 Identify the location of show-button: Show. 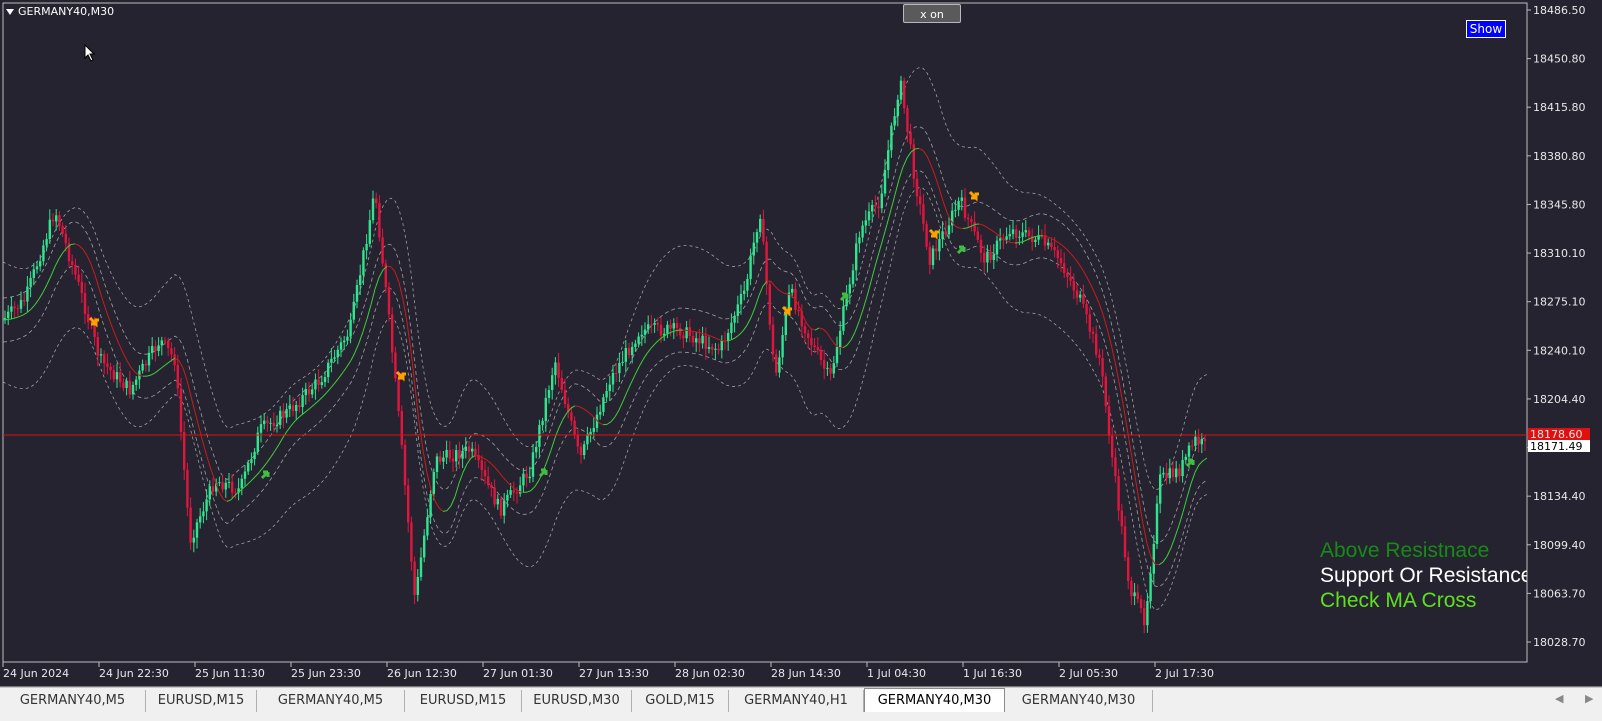
(1486, 29).